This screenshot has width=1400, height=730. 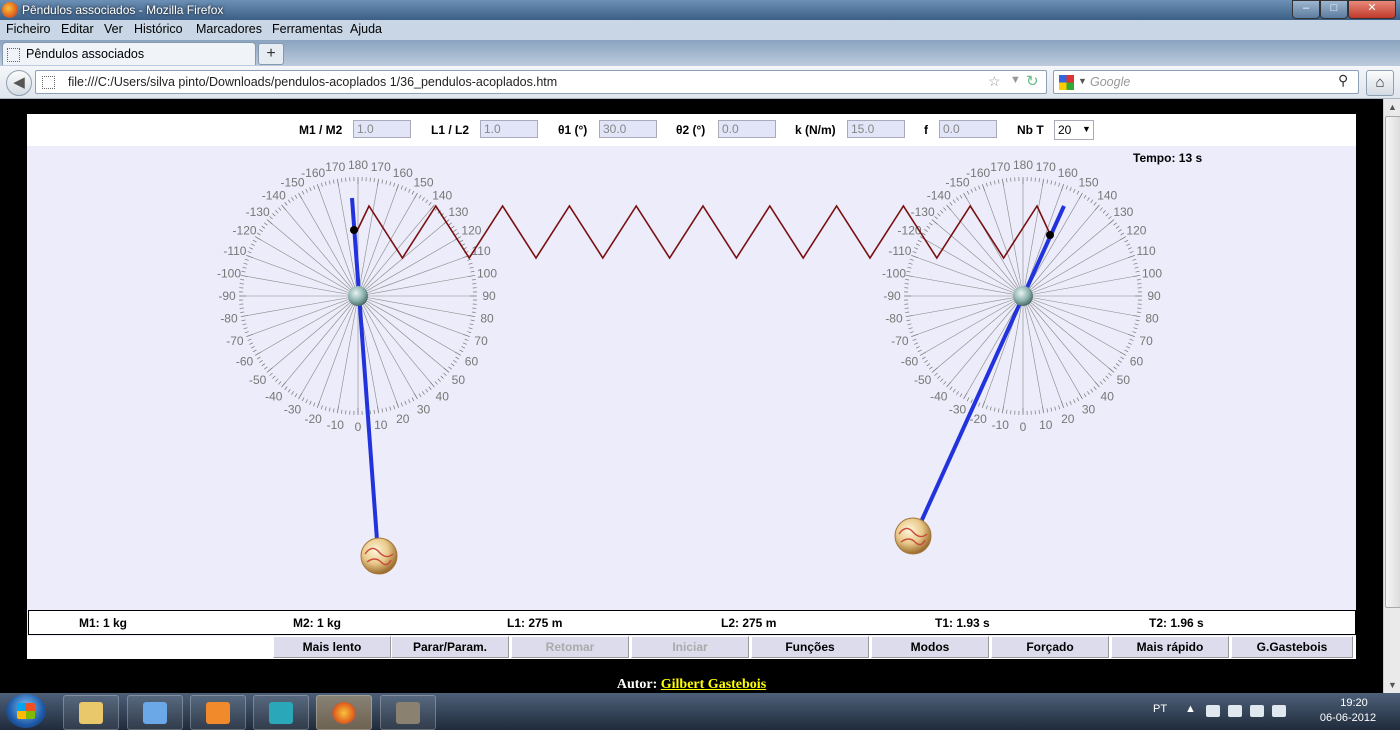 I want to click on dial-label: 130, so click(x=1123, y=212).